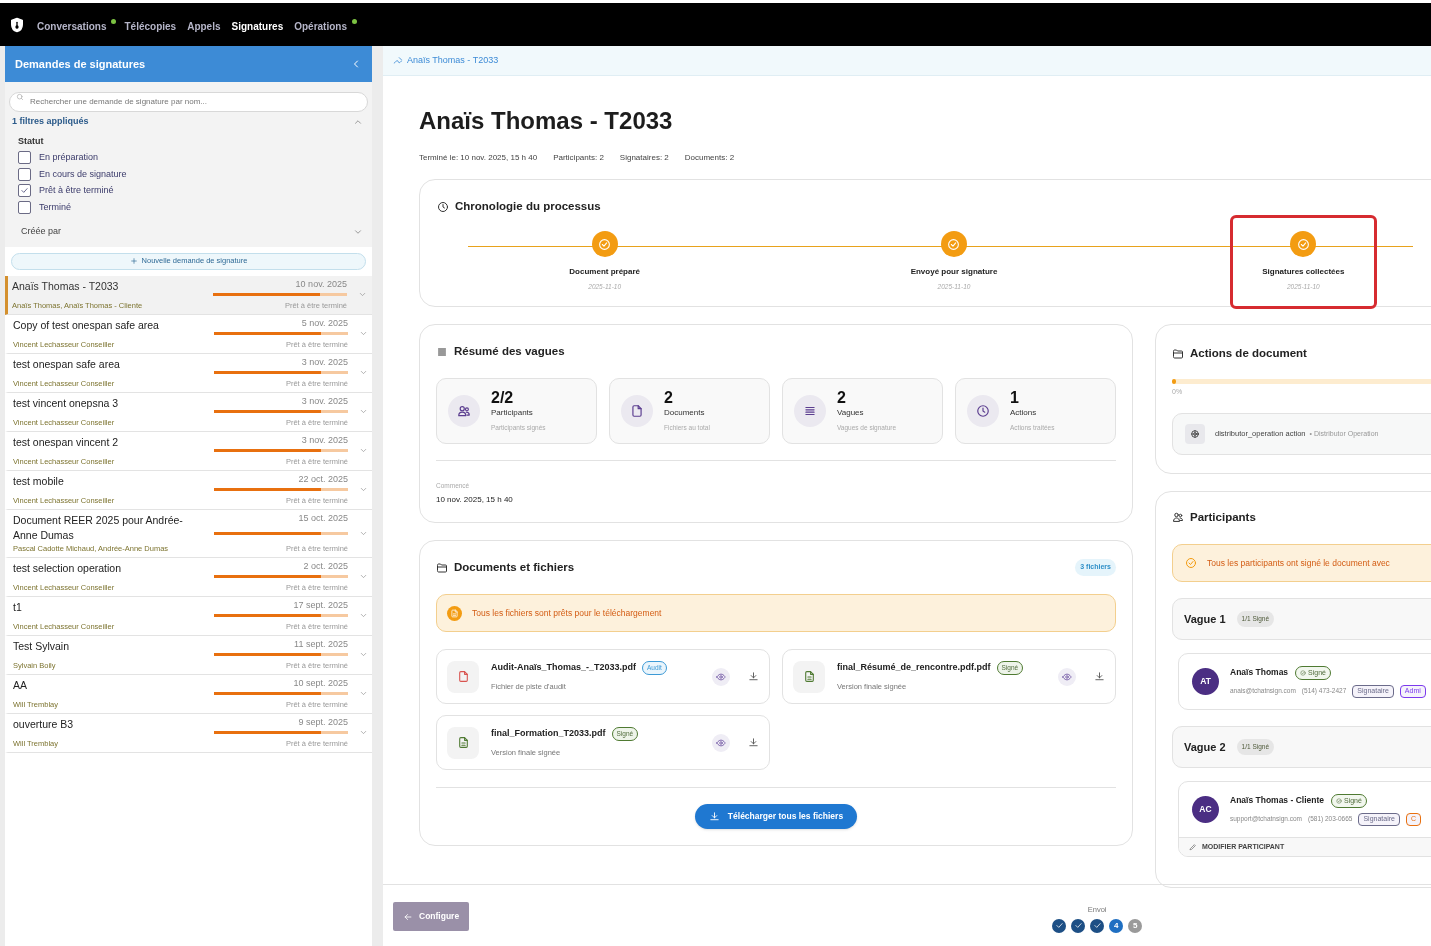 Image resolution: width=1431 pixels, height=946 pixels. I want to click on request-title: test vincent onepsna 3, so click(66, 403).